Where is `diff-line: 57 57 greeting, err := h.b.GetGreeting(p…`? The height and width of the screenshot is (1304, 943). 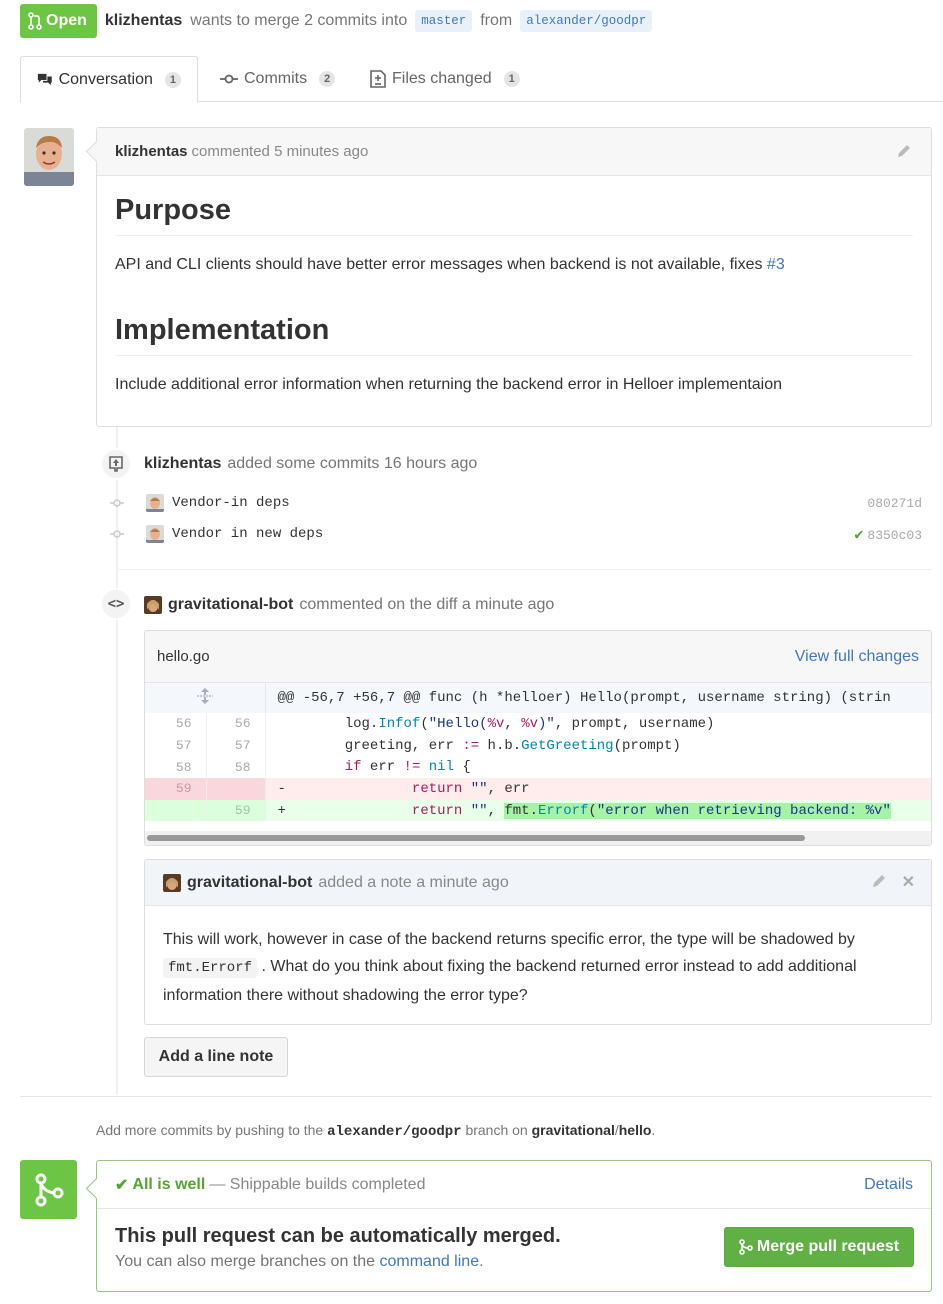
diff-line: 57 57 greeting, err := h.b.GetGreeting(p… is located at coordinates (538, 745).